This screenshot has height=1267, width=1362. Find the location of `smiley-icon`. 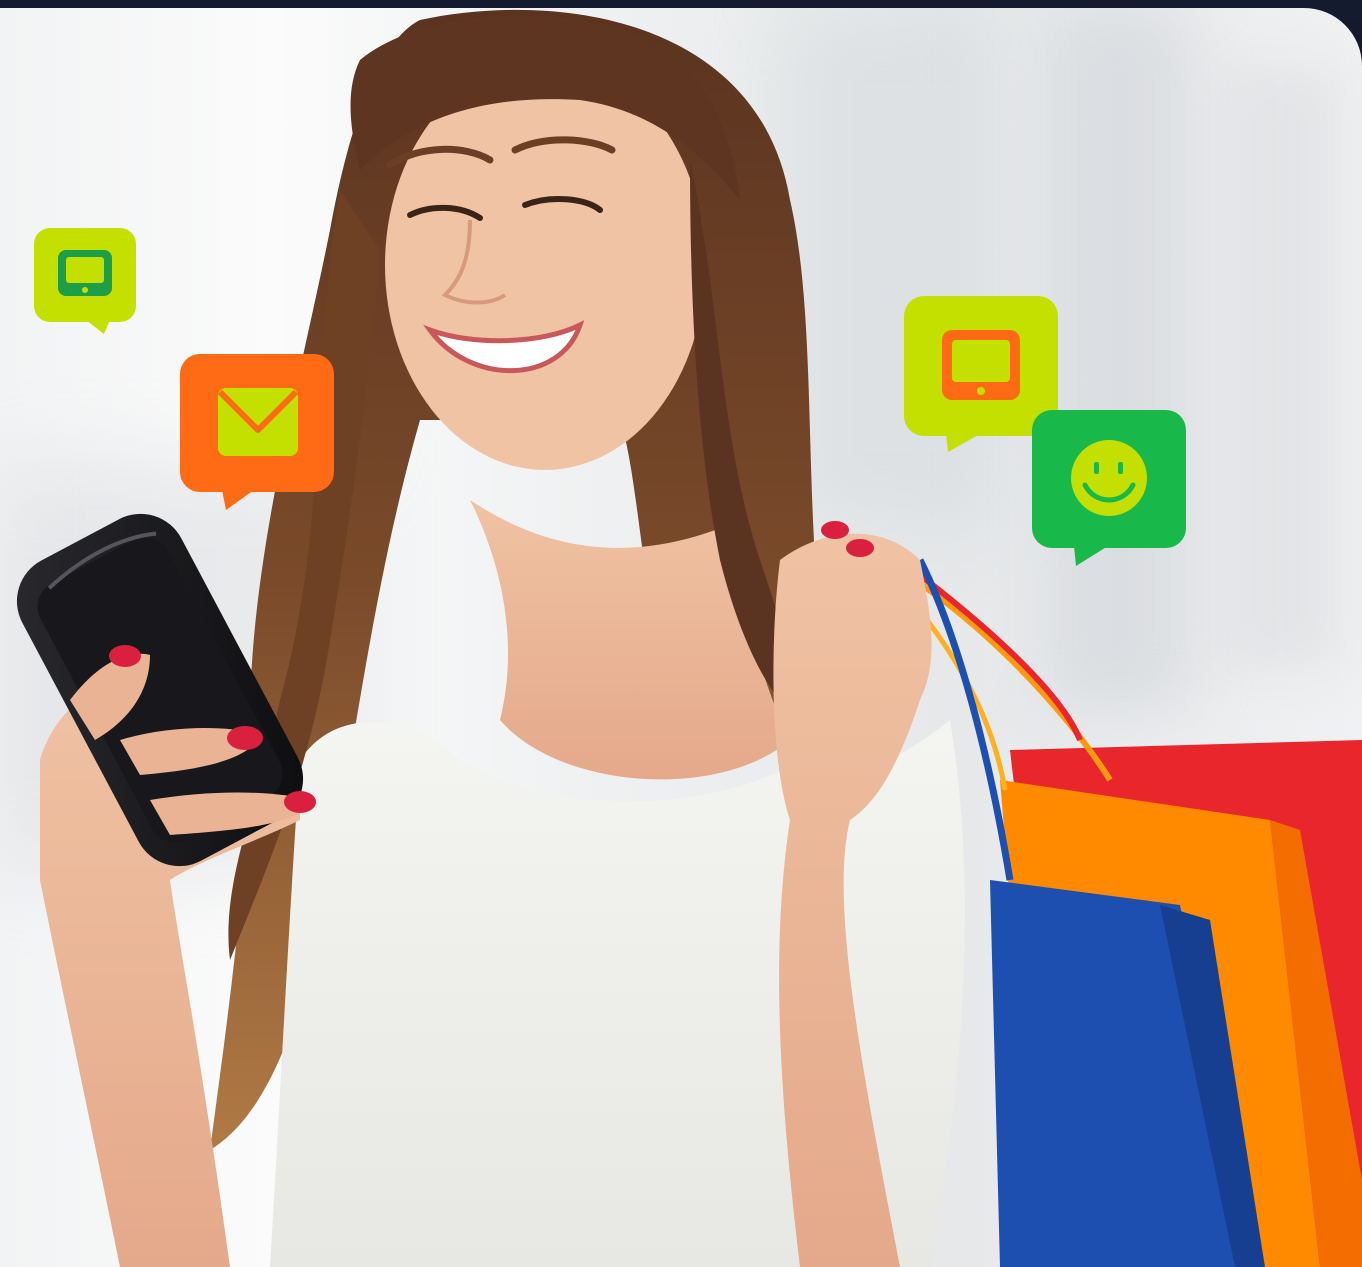

smiley-icon is located at coordinates (1109, 478).